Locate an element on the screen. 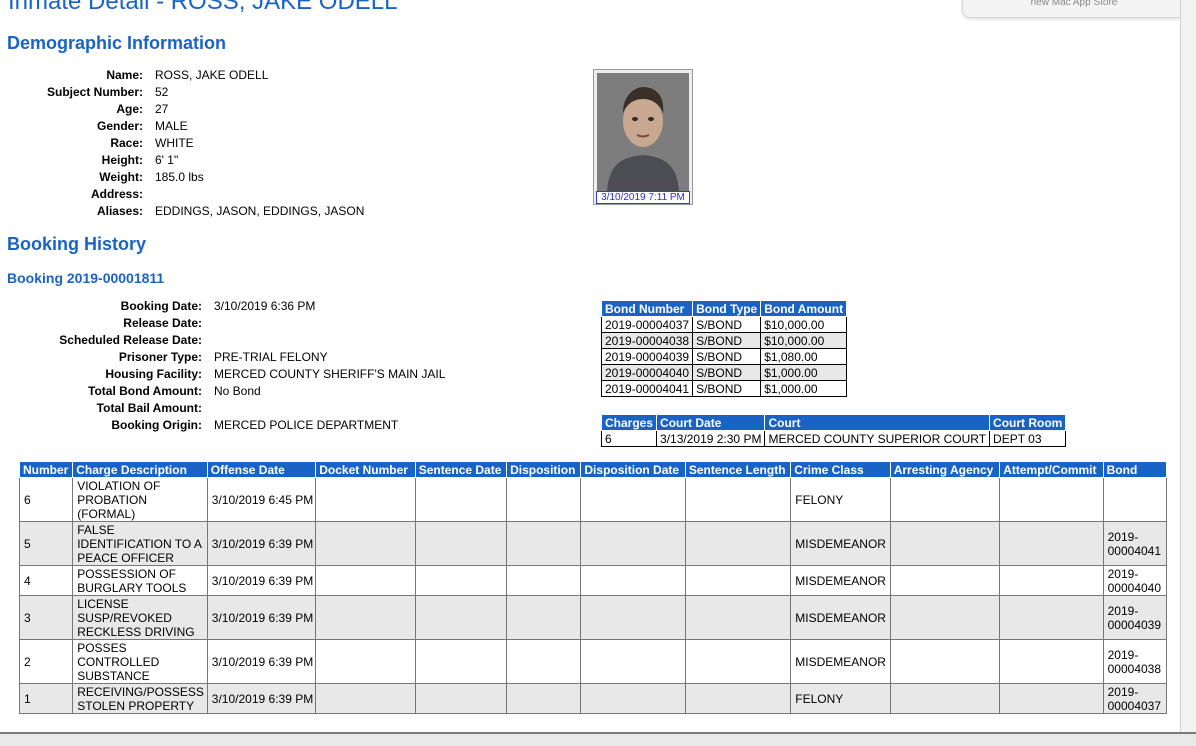 This screenshot has width=1196, height=746. column-header: Bond Number is located at coordinates (647, 308).